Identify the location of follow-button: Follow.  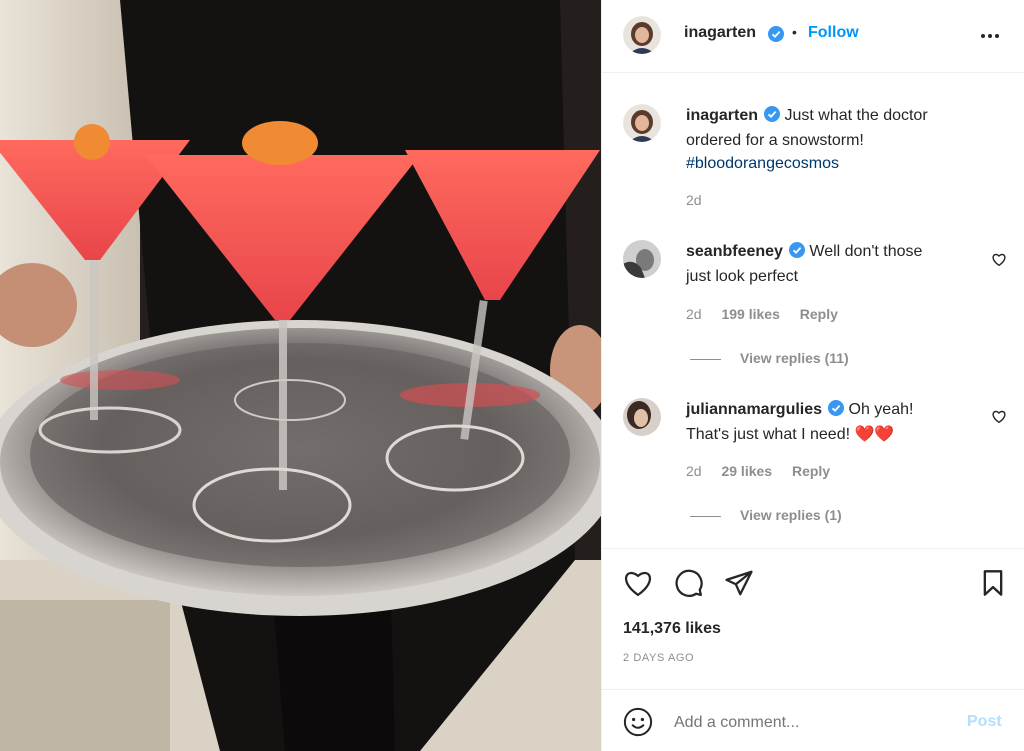
(833, 33).